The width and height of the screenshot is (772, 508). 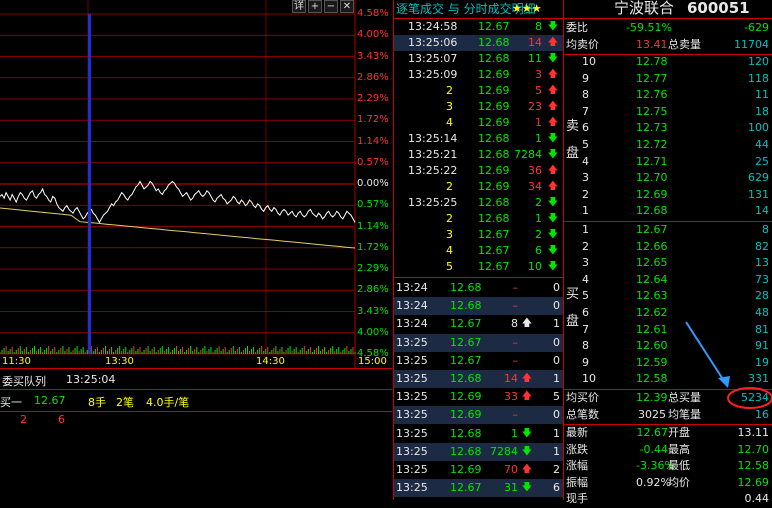 What do you see at coordinates (762, 144) in the screenshot?
I see `level-volume: 44` at bounding box center [762, 144].